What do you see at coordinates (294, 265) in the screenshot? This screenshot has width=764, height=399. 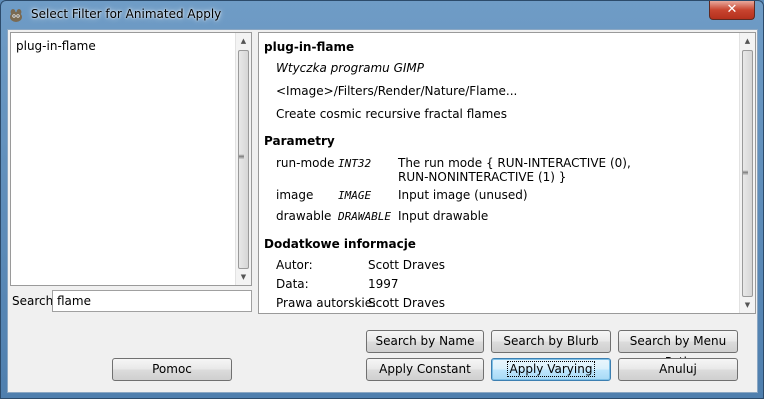 I see `author-label: Autor:` at bounding box center [294, 265].